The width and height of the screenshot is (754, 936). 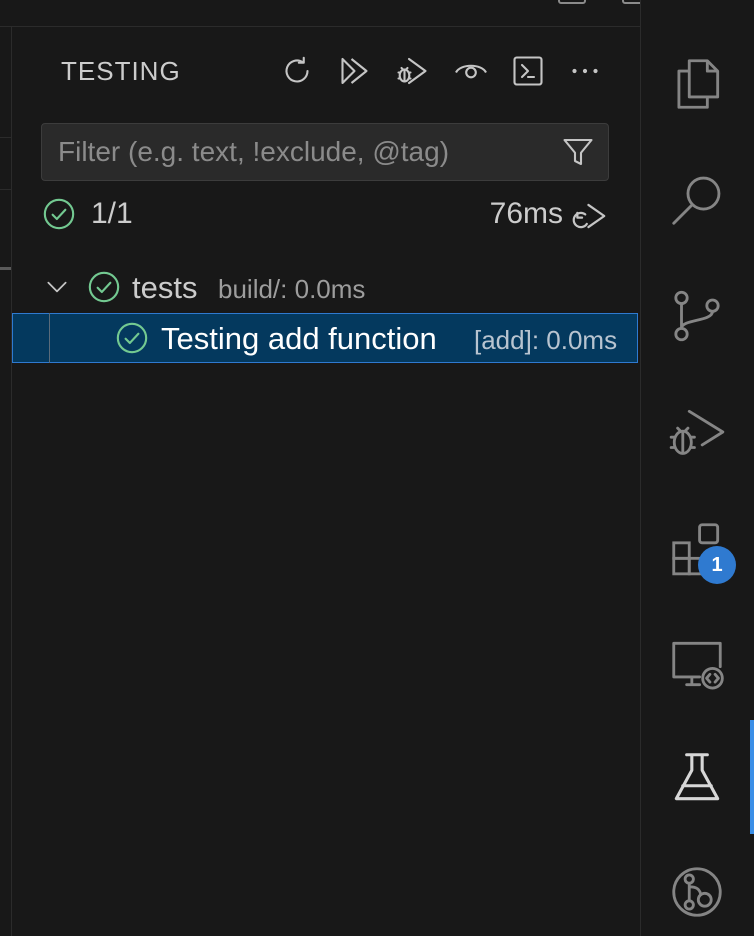 I want to click on extensions-badge: 1, so click(x=717, y=565).